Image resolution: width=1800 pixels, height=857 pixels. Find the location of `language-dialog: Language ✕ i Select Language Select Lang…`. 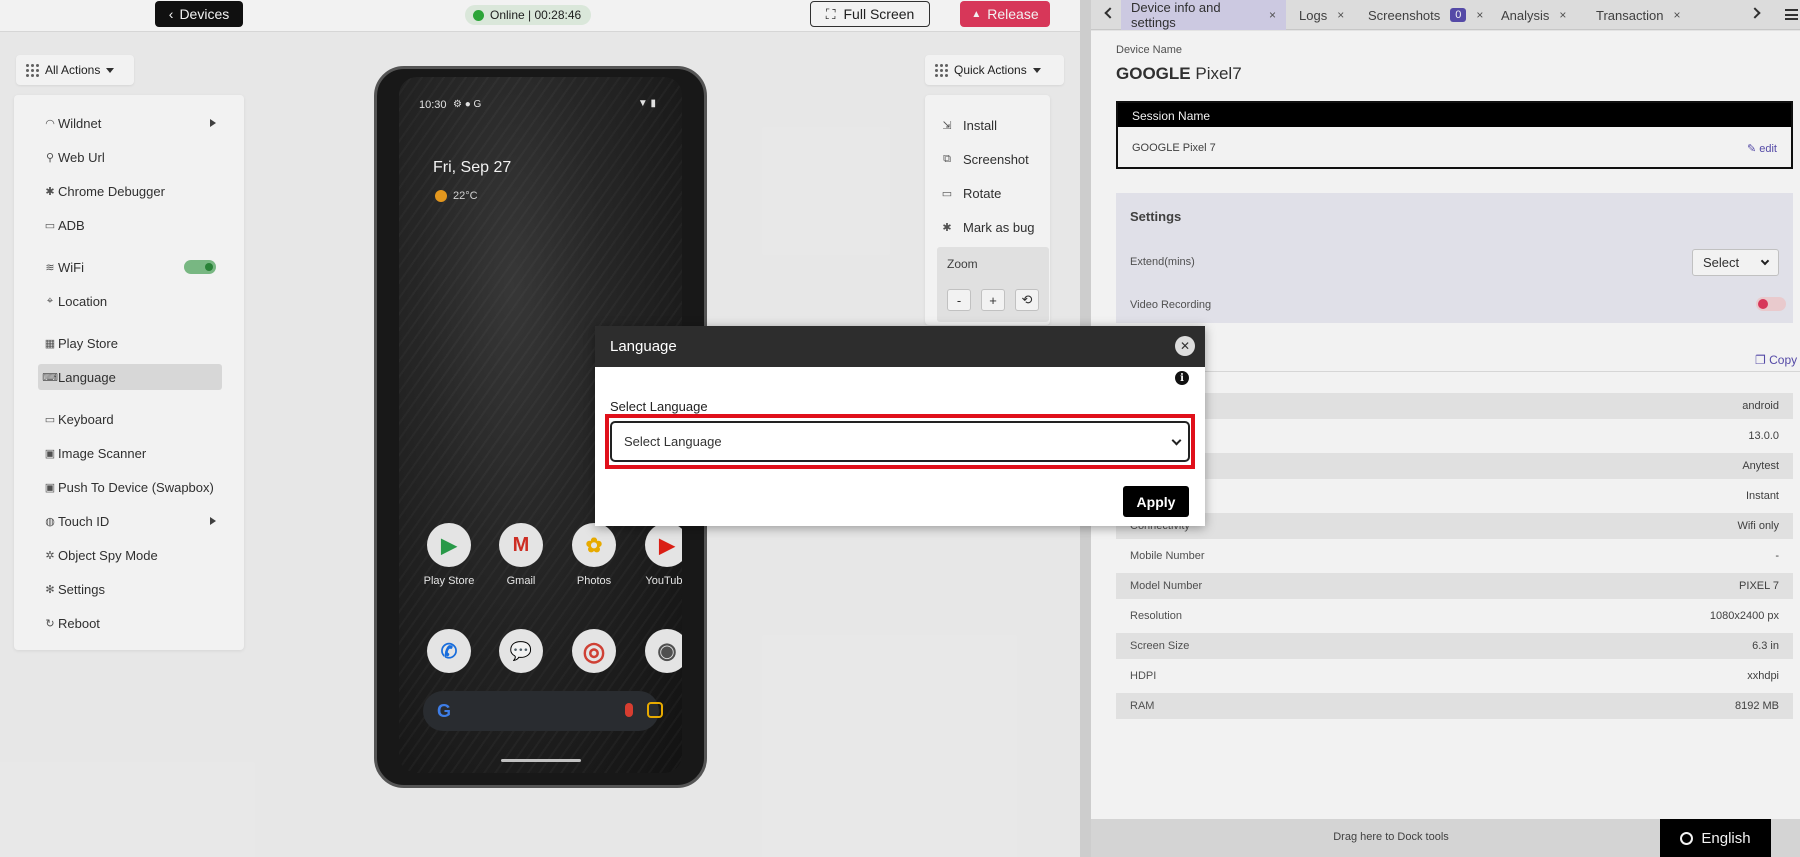

language-dialog: Language ✕ i Select Language Select Lang… is located at coordinates (900, 426).